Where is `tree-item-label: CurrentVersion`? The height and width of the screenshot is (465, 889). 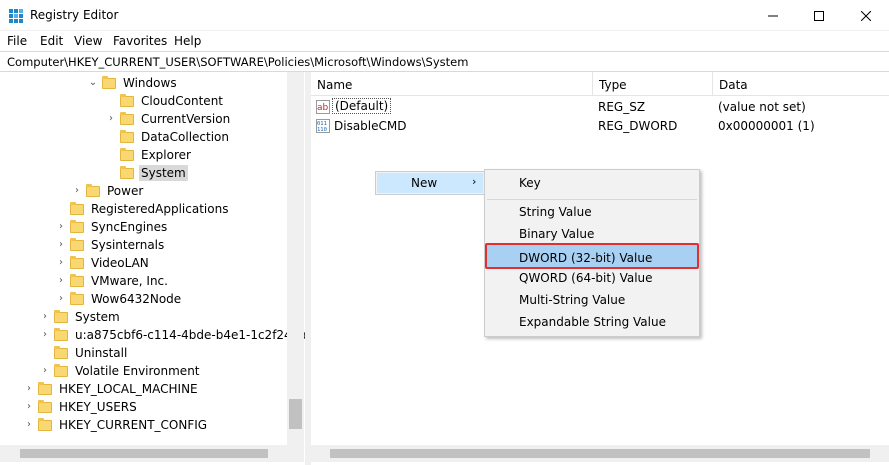 tree-item-label: CurrentVersion is located at coordinates (186, 119).